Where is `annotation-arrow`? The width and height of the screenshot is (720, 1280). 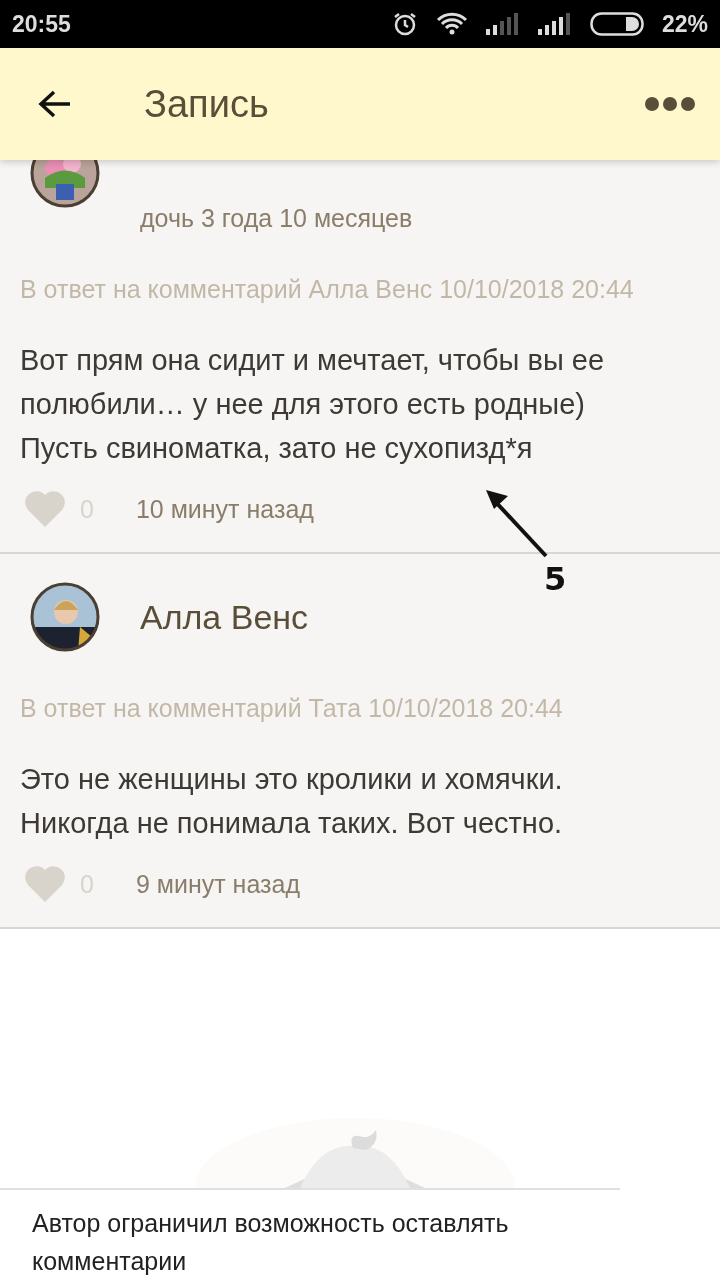 annotation-arrow is located at coordinates (517, 524).